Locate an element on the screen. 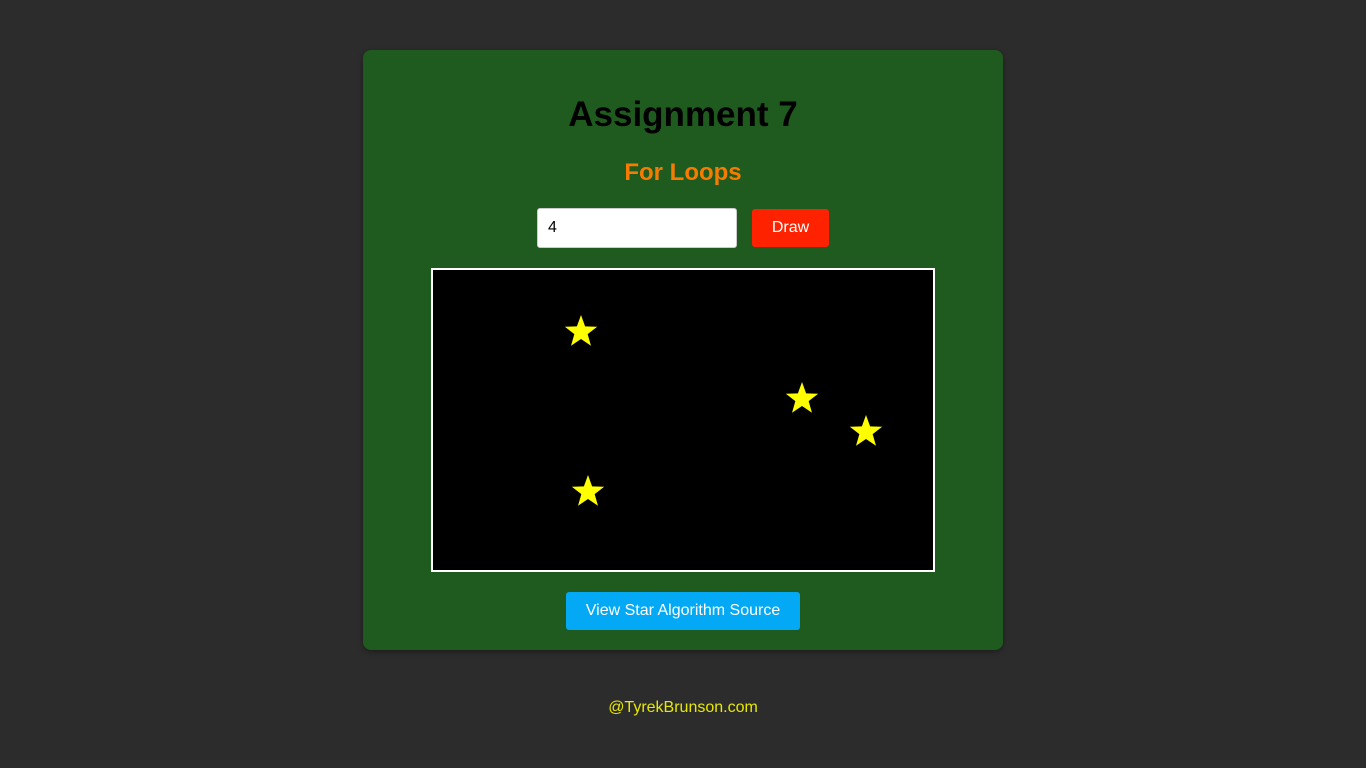 Image resolution: width=1366 pixels, height=768 pixels. footer-credit: @TyrekBrunson.com is located at coordinates (683, 707).